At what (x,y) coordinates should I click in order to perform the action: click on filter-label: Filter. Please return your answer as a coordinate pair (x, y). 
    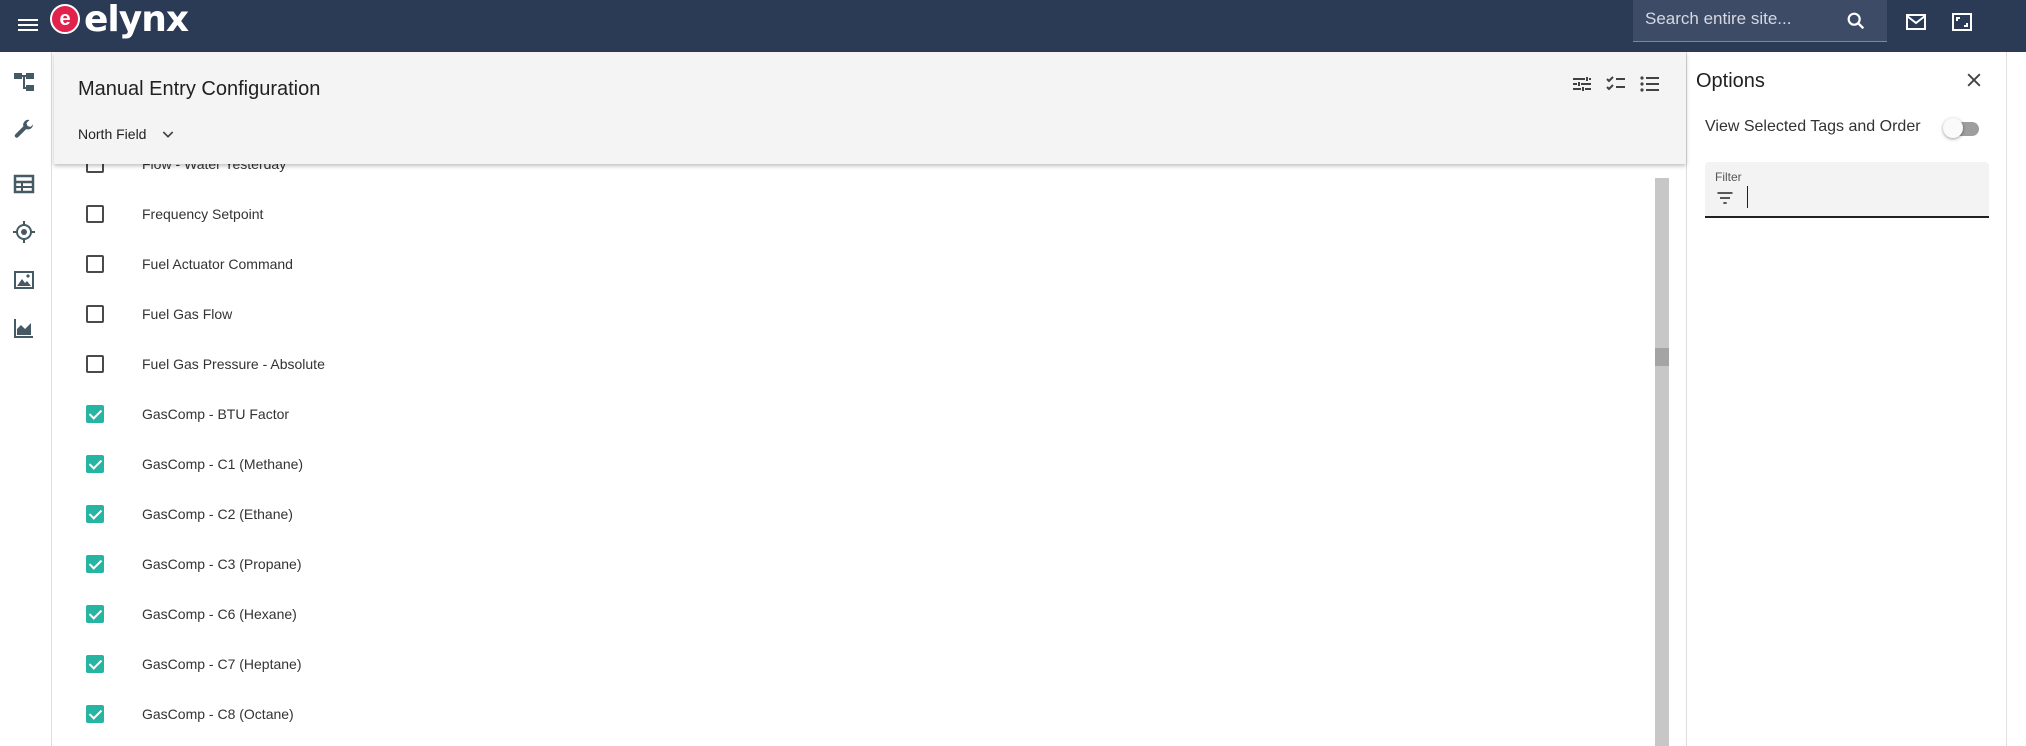
    Looking at the image, I should click on (1728, 177).